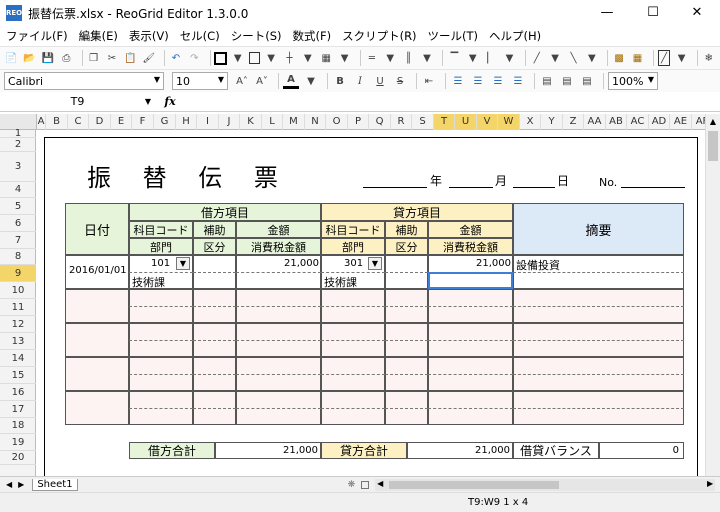 The width and height of the screenshot is (720, 512). Describe the element at coordinates (633, 81) in the screenshot. I see `zoom-select: 100% ▼` at that location.